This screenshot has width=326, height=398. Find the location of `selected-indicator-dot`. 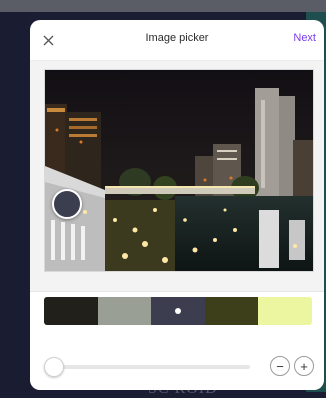

selected-indicator-dot is located at coordinates (177, 311).